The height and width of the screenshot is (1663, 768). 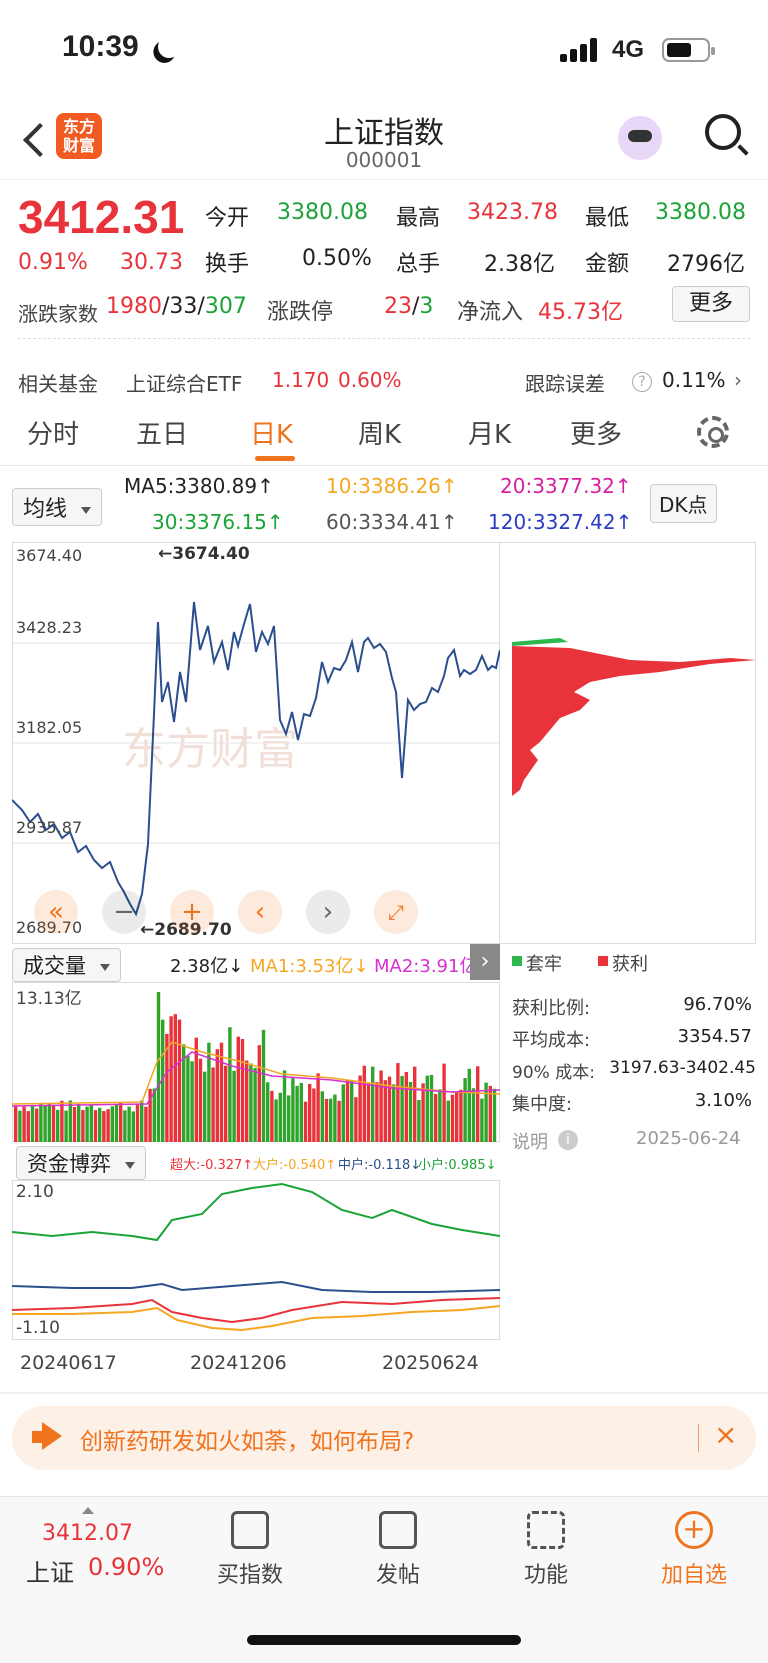 What do you see at coordinates (380, 1165) in the screenshot?
I see `capital-medium: 中户:-0.118↓` at bounding box center [380, 1165].